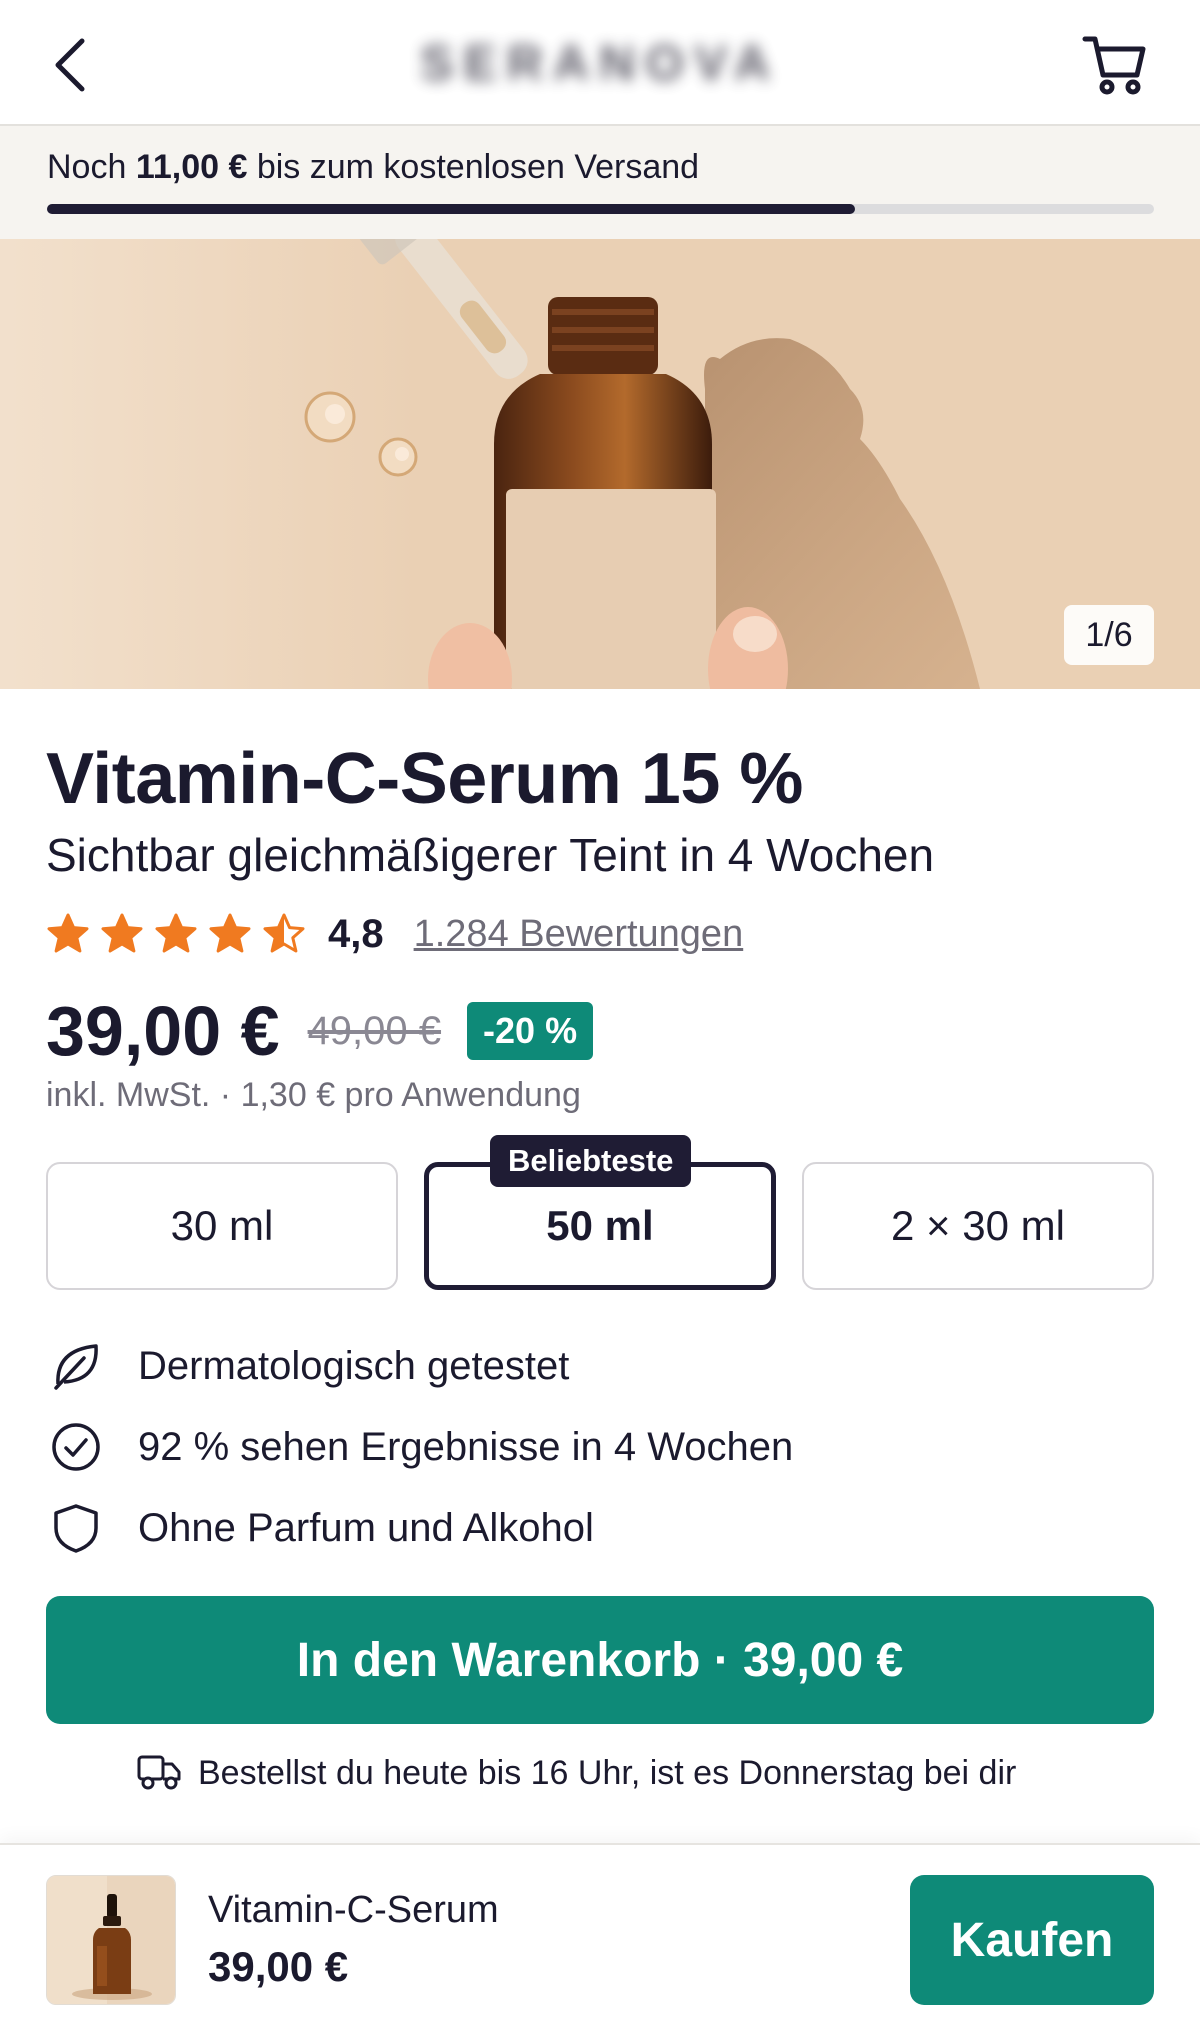 This screenshot has height=2033, width=1200. I want to click on reviews-link: 1.284 Bewertungen, so click(579, 934).